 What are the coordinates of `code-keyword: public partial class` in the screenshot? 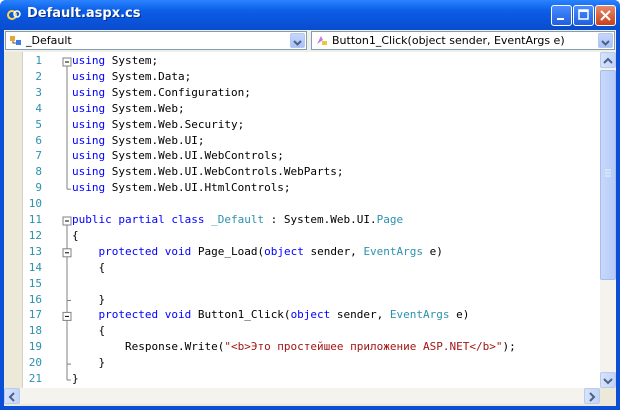 It's located at (138, 219).